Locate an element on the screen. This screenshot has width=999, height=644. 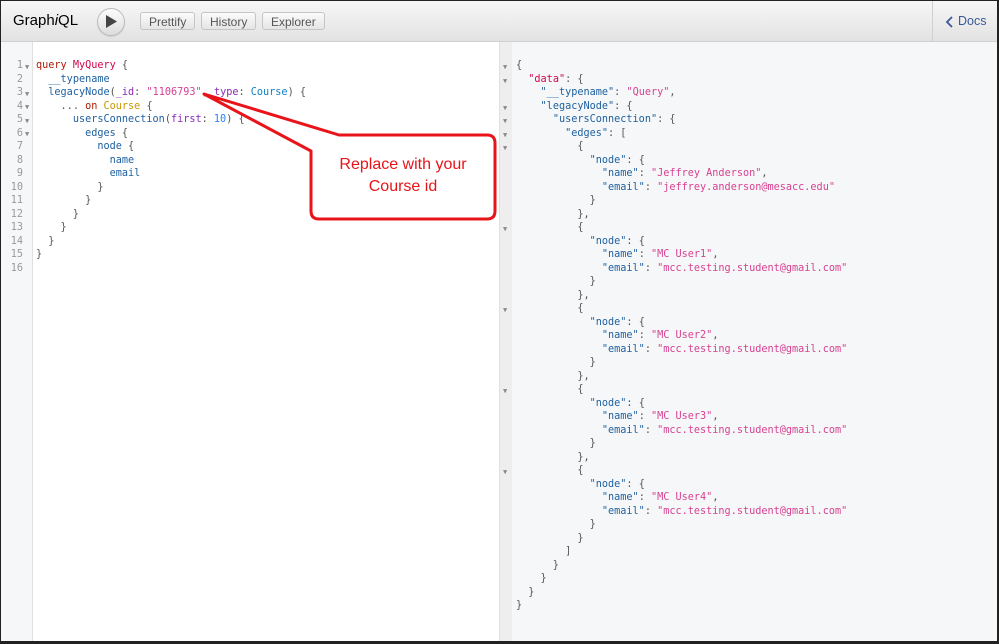
result-line: "edges": [ is located at coordinates (596, 133).